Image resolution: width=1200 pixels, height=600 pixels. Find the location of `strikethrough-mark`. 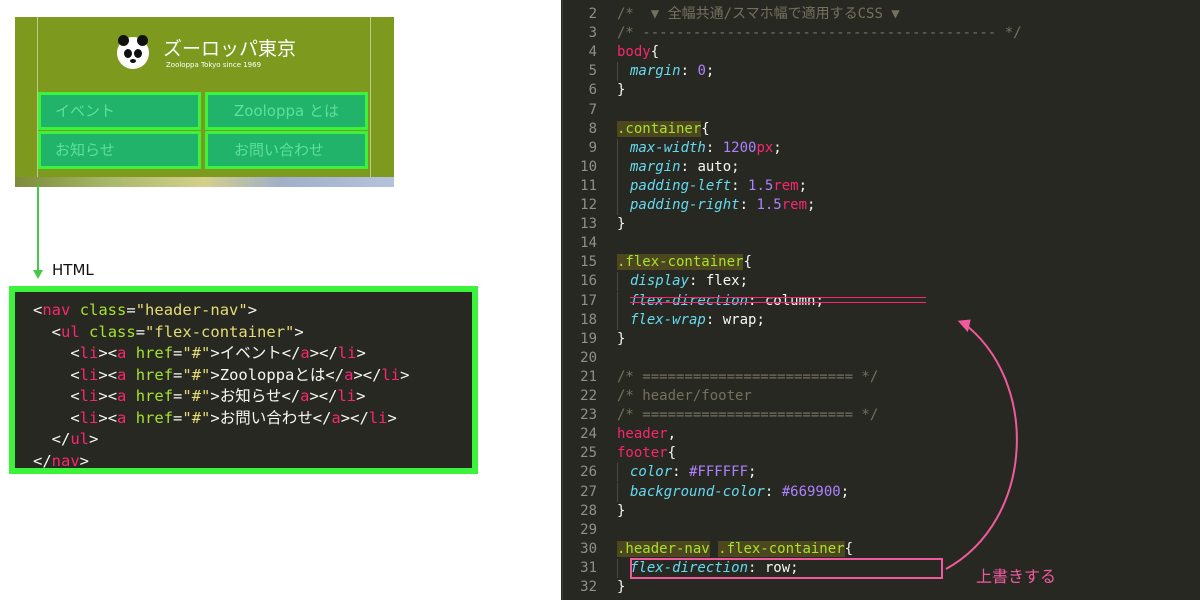

strikethrough-mark is located at coordinates (778, 300).